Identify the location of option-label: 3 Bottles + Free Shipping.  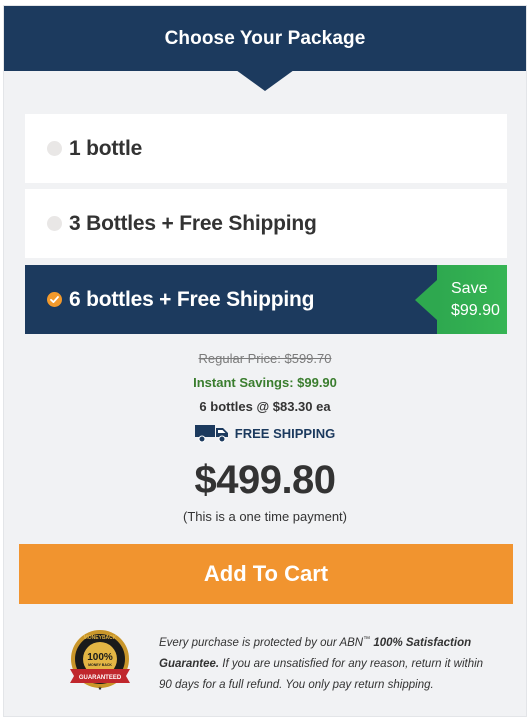
(193, 223).